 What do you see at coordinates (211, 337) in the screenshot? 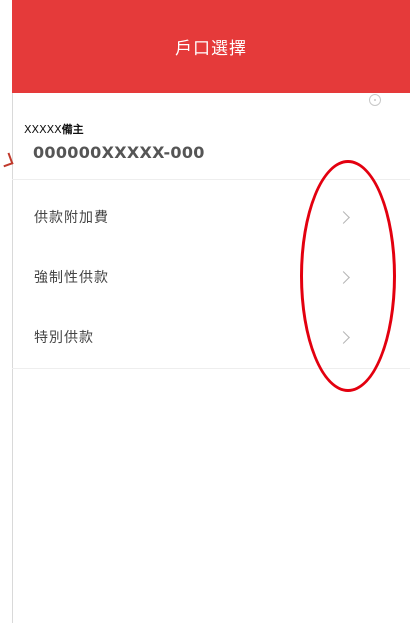
I see `menu-item-special-contribution: 特別供款` at bounding box center [211, 337].